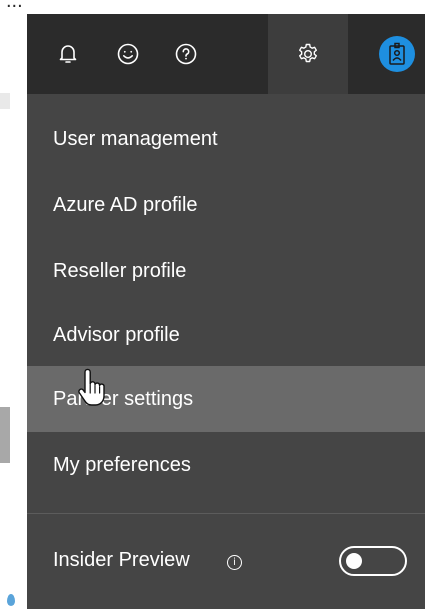 The width and height of the screenshot is (425, 609). Describe the element at coordinates (125, 204) in the screenshot. I see `menu-item-label: Azure AD profile` at that location.